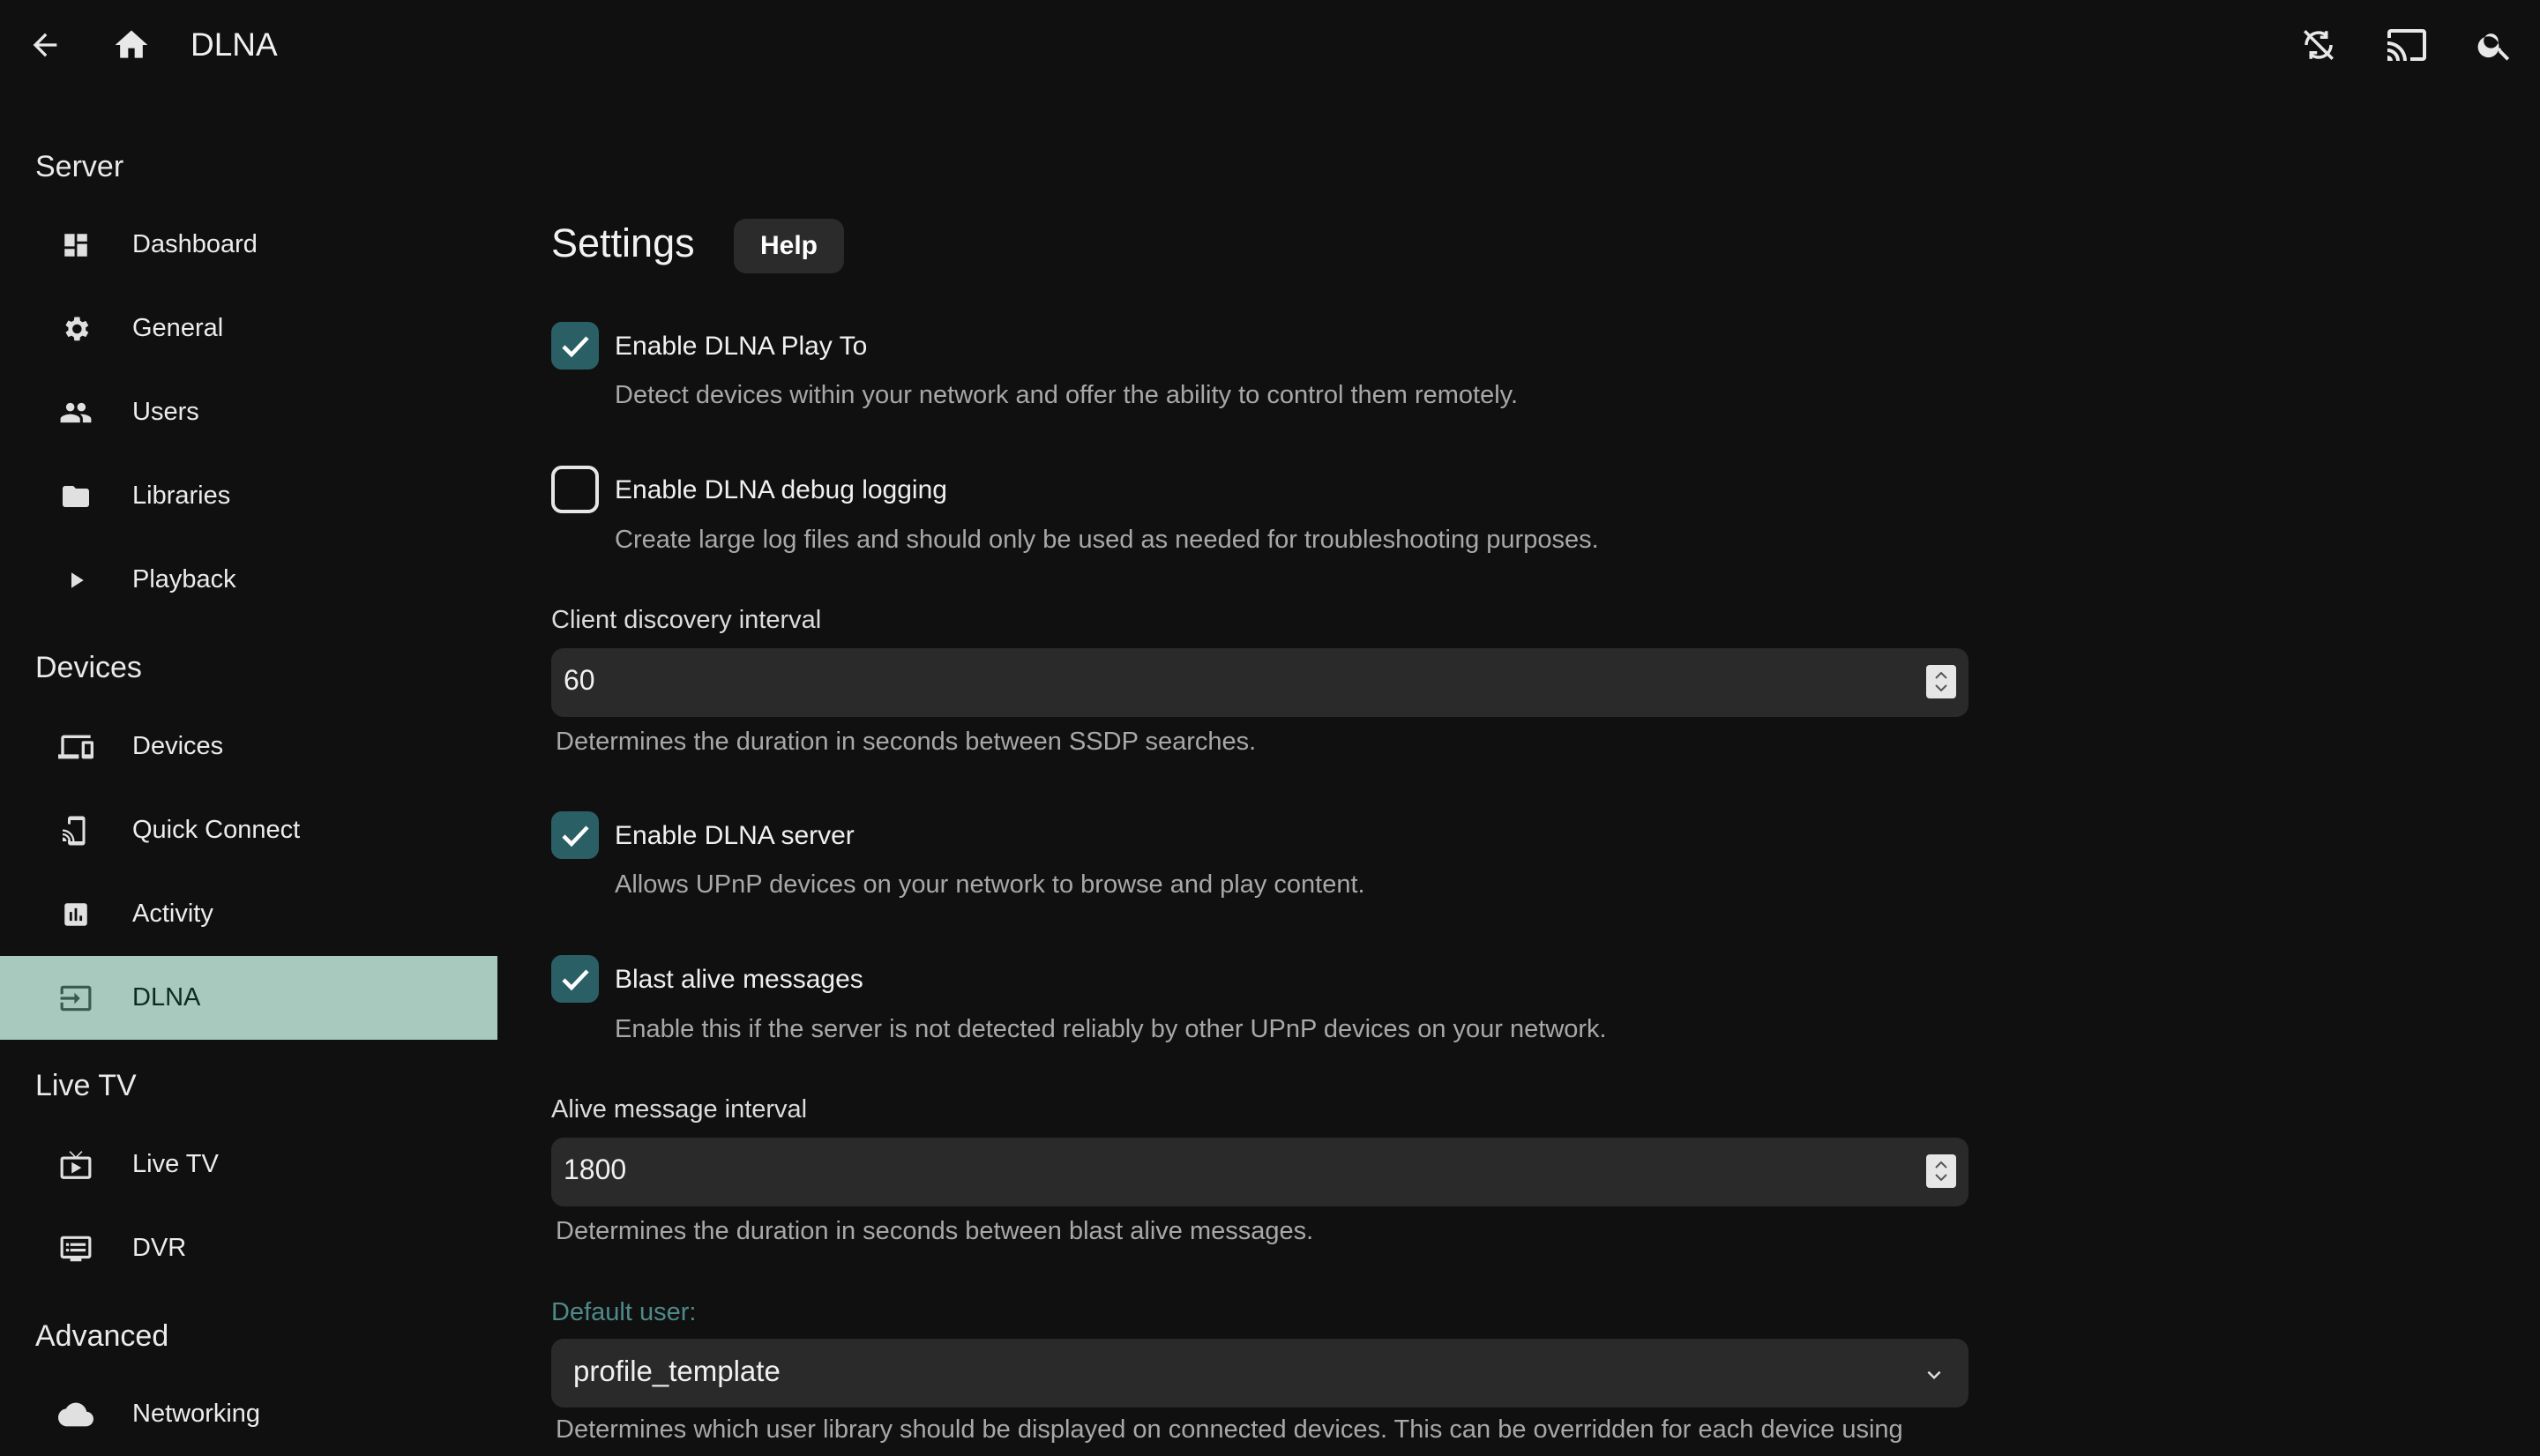  I want to click on sidebar-item-label: Libraries, so click(181, 496).